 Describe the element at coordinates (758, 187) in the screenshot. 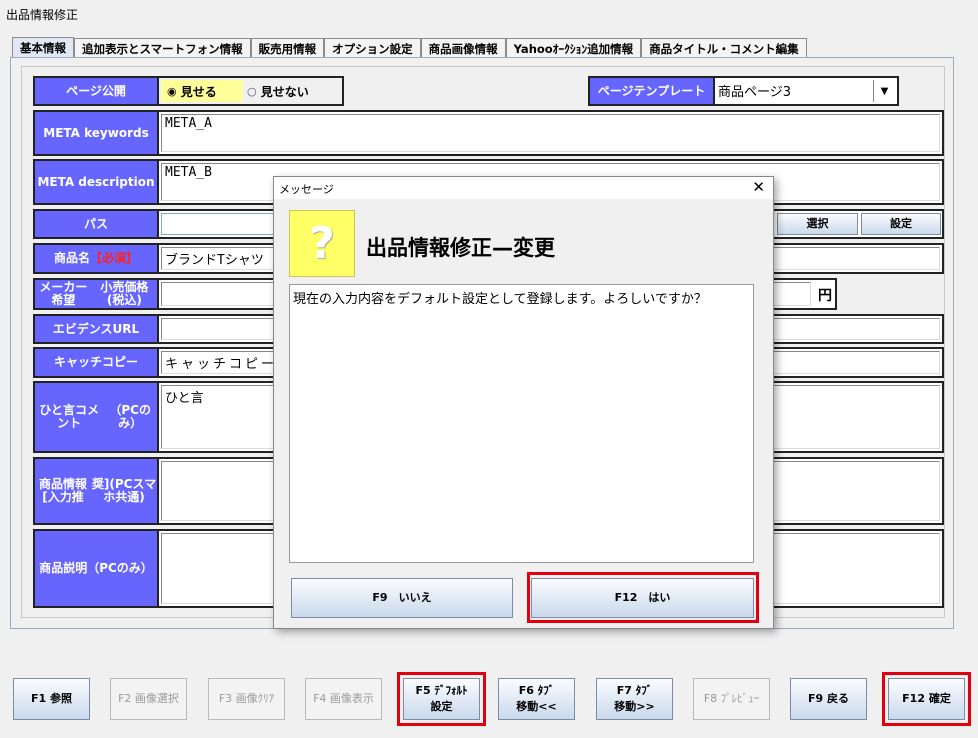

I see `close-icon: ✕` at that location.